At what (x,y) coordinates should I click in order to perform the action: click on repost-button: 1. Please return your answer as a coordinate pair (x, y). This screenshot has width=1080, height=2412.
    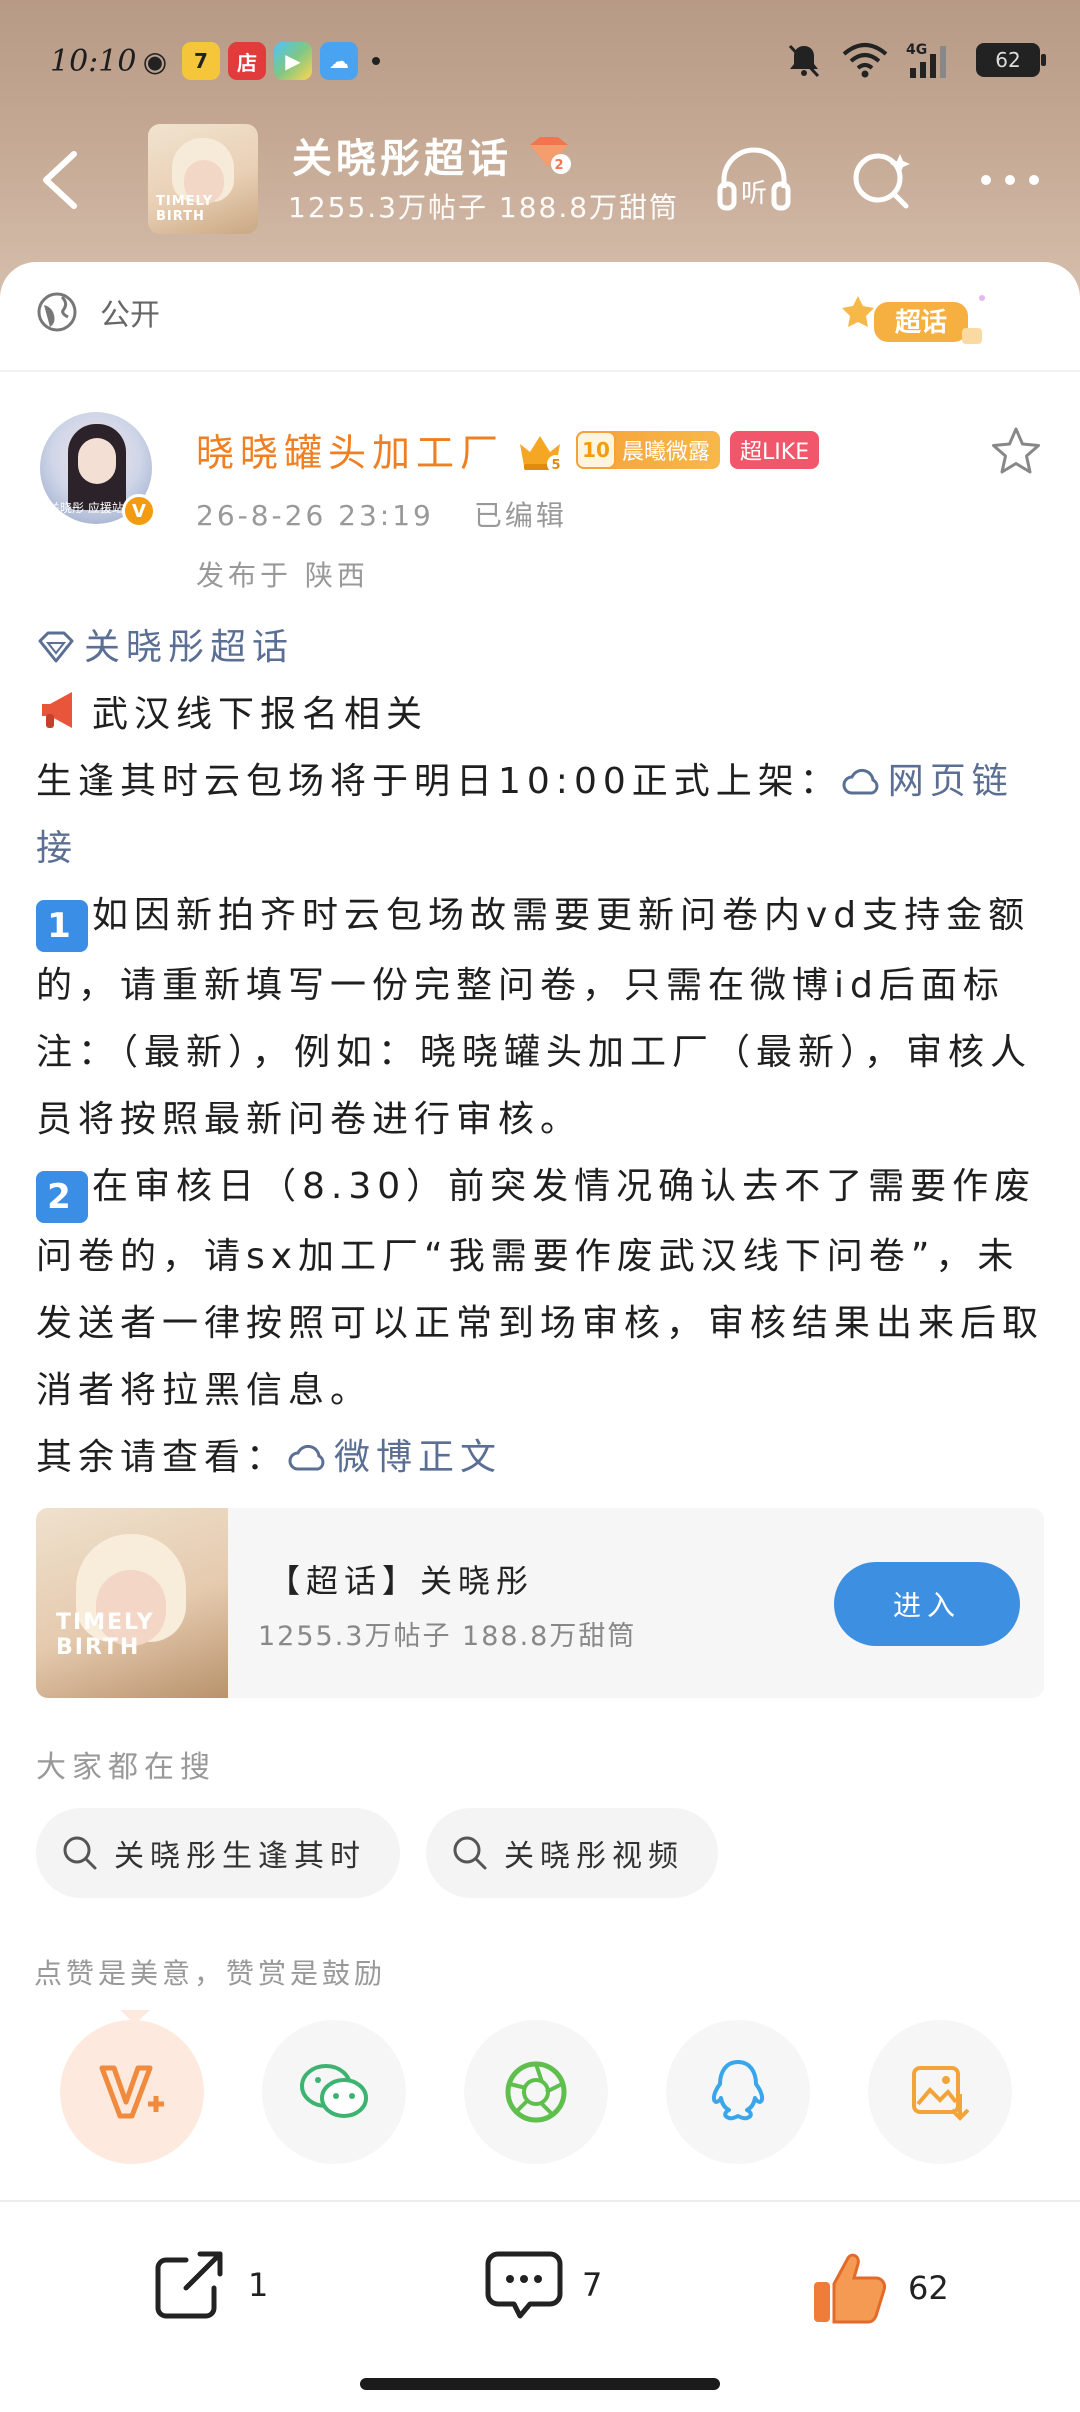
    Looking at the image, I should click on (209, 2285).